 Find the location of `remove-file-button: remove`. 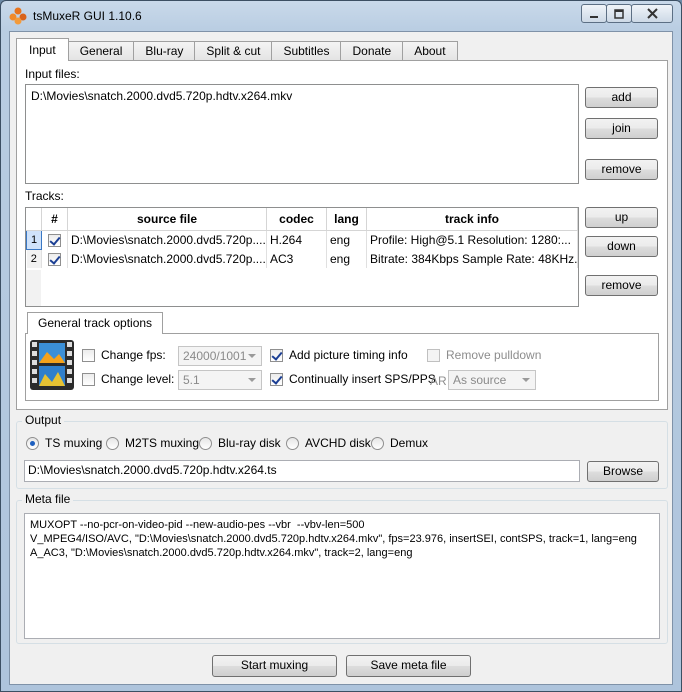

remove-file-button: remove is located at coordinates (621, 169).